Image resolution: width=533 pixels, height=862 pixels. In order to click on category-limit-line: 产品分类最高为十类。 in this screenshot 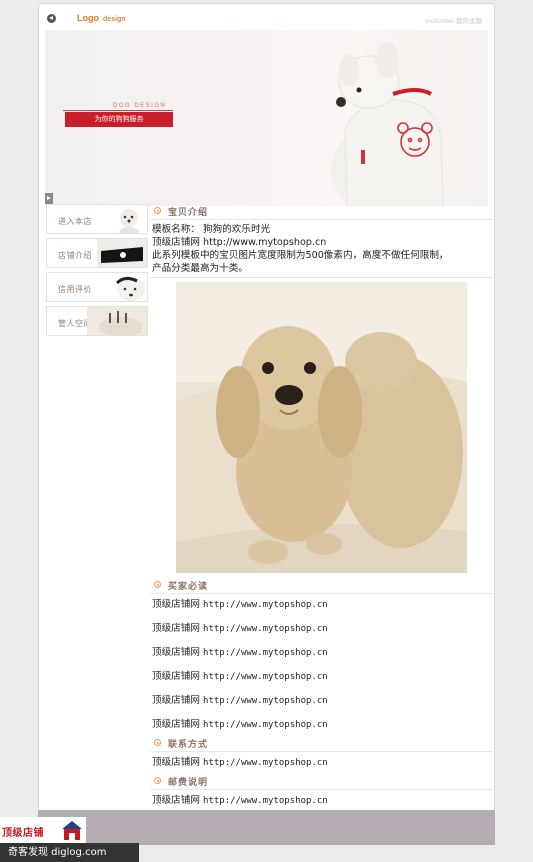, I will do `click(200, 268)`.